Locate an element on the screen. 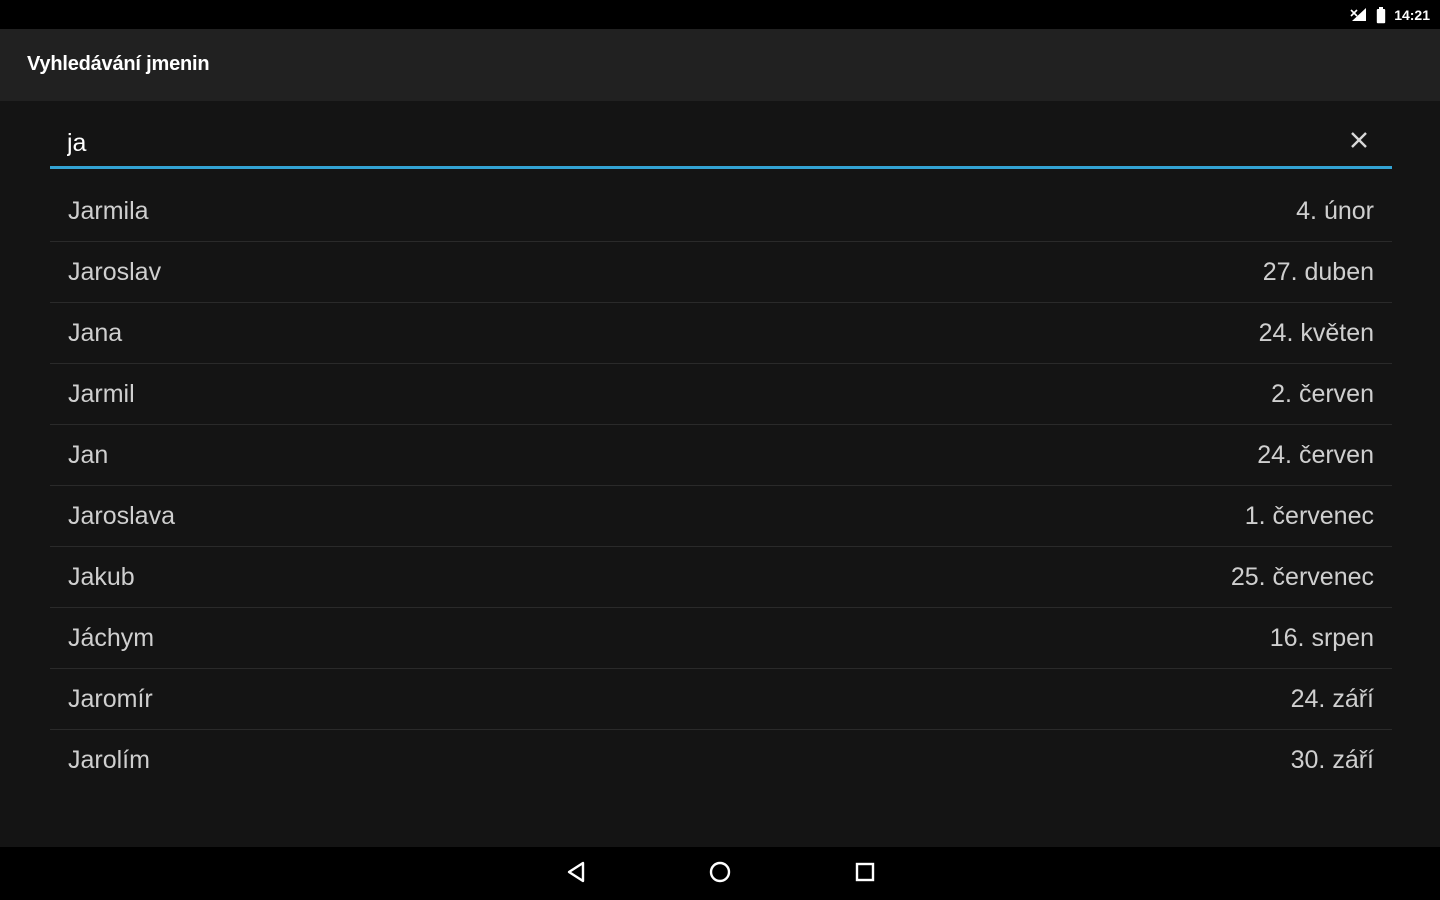 This screenshot has height=900, width=1440. home-button is located at coordinates (720, 874).